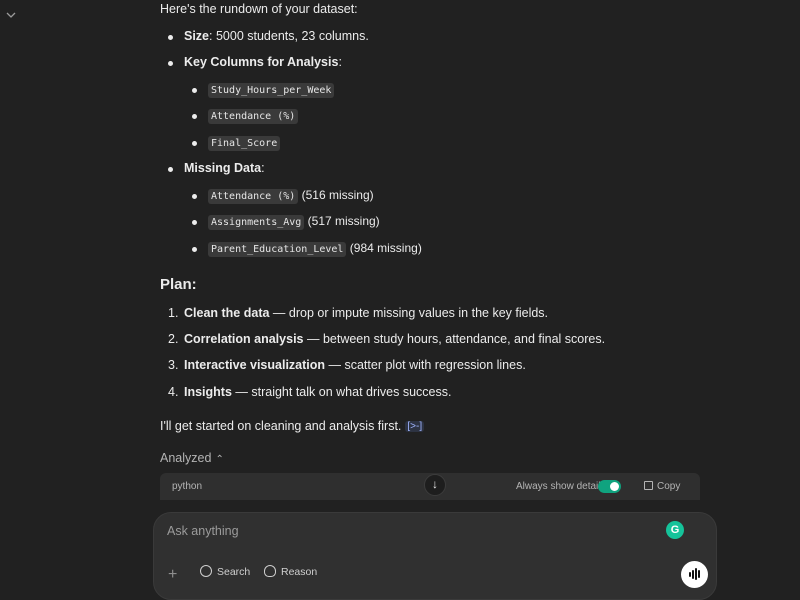 This screenshot has width=800, height=600. Describe the element at coordinates (216, 168) in the screenshot. I see `list-item-missing-data: Missing Data:` at that location.